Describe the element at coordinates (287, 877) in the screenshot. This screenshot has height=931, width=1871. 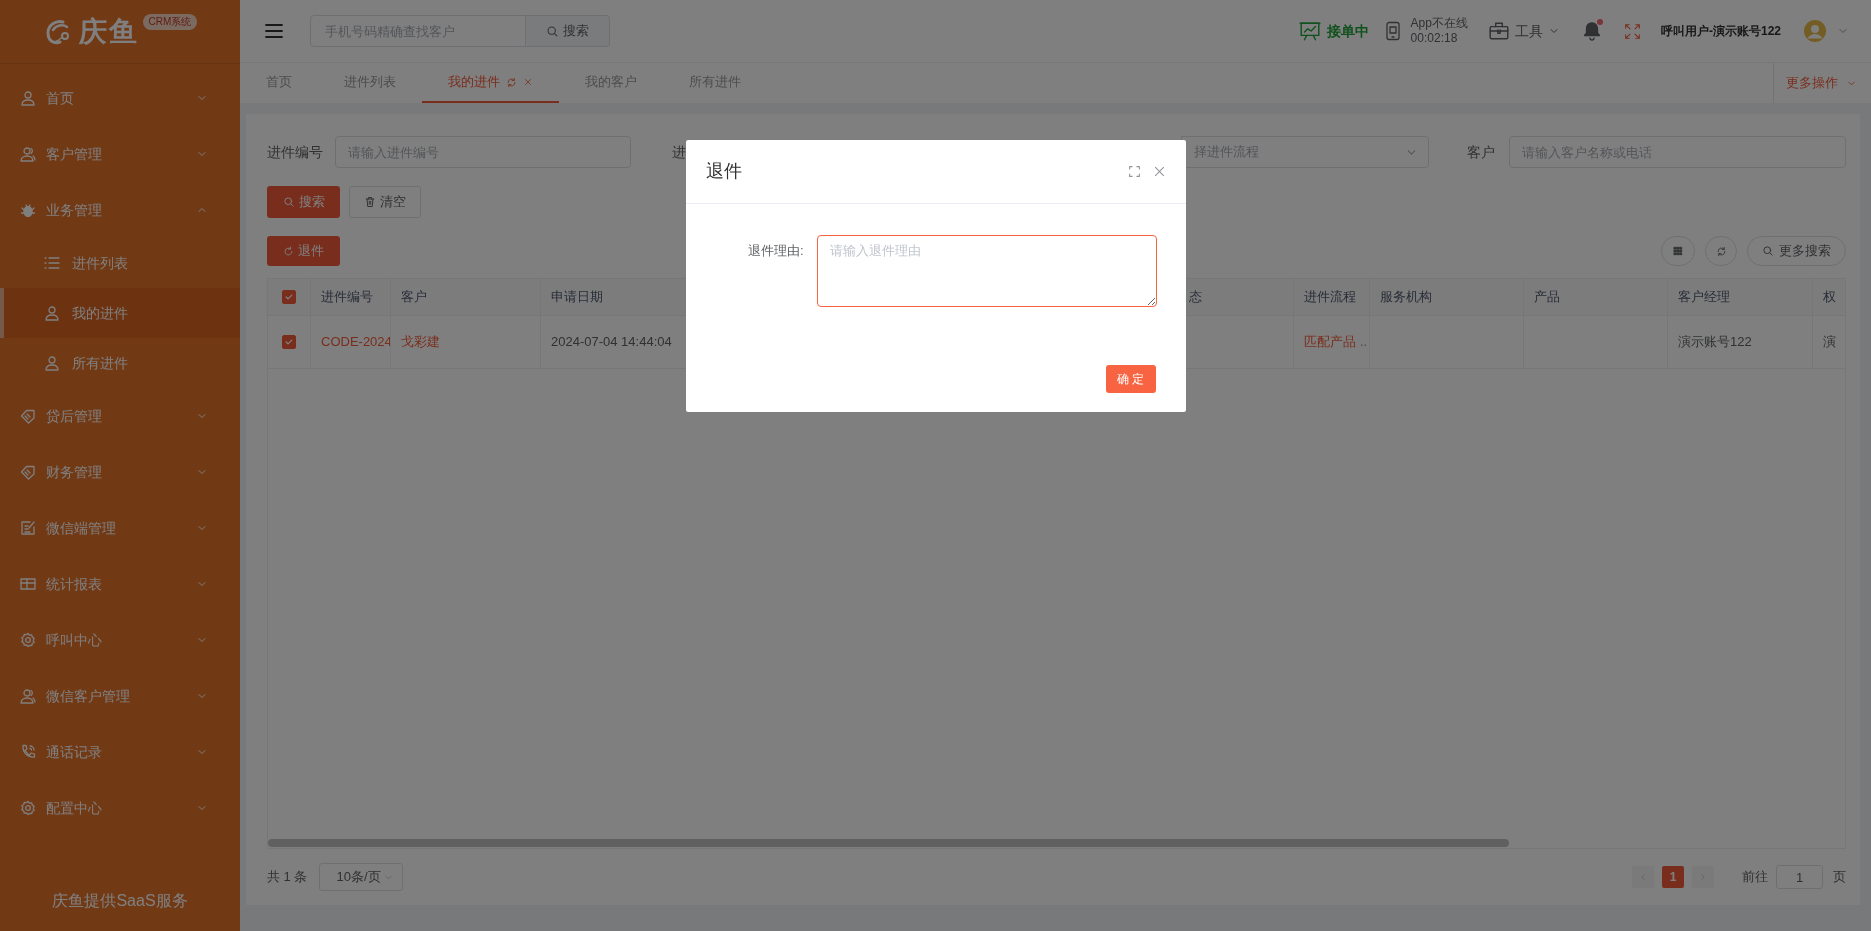
I see `total-count: 共 1 条` at that location.